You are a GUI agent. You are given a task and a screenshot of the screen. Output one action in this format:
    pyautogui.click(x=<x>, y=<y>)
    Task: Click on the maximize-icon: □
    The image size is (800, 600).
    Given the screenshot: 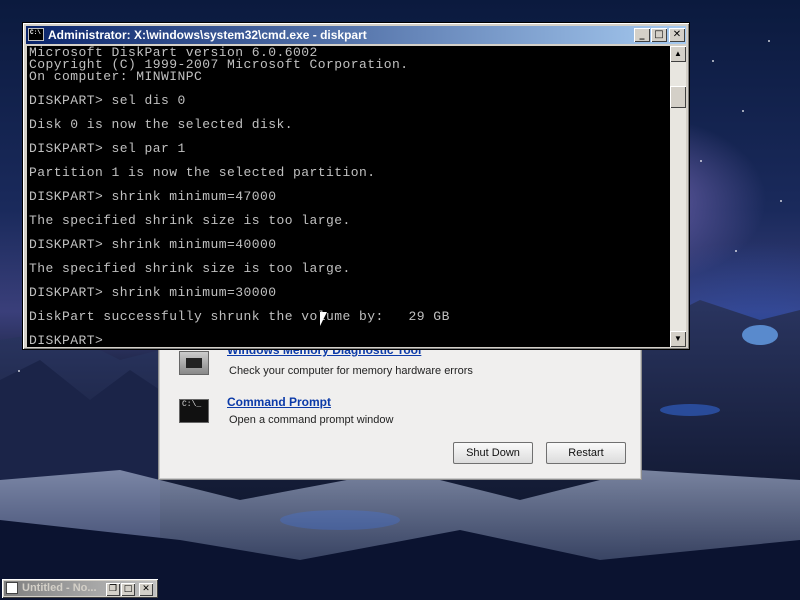 What is the action you would take?
    pyautogui.click(x=128, y=589)
    